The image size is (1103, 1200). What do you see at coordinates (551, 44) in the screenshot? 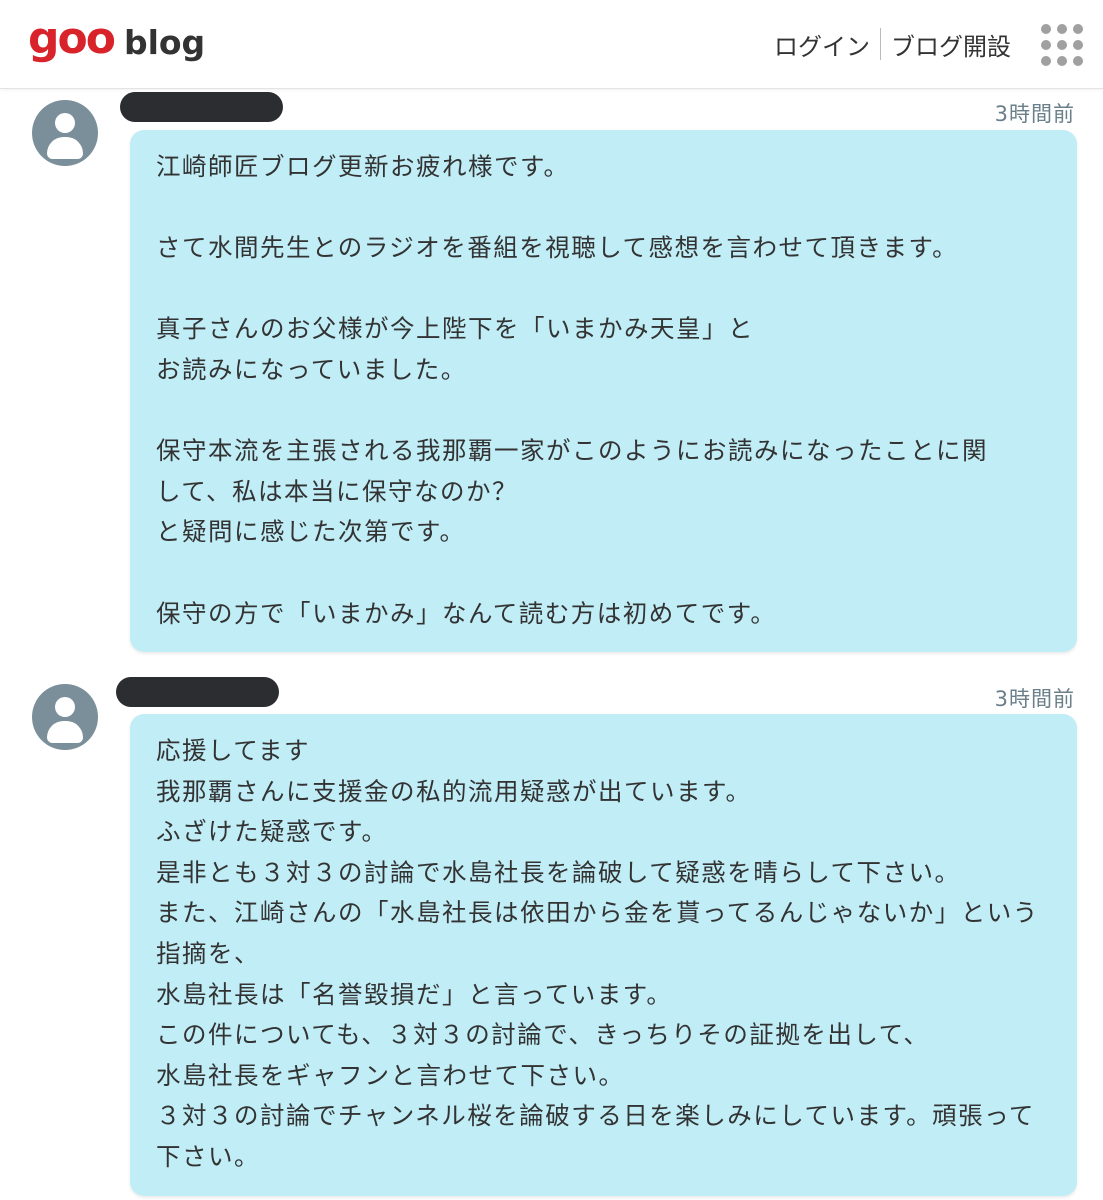
I see `site-header: goo blog ログイン ブログ開設` at bounding box center [551, 44].